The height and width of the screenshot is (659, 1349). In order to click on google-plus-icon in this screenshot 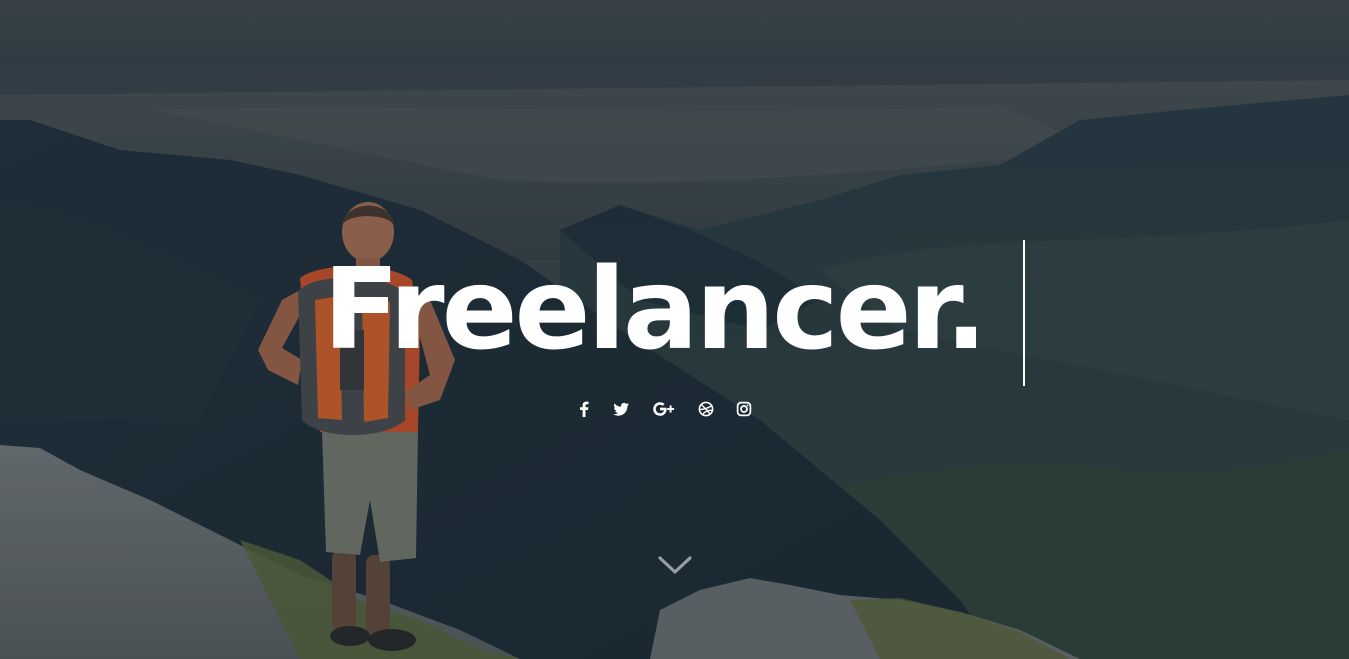, I will do `click(664, 409)`.